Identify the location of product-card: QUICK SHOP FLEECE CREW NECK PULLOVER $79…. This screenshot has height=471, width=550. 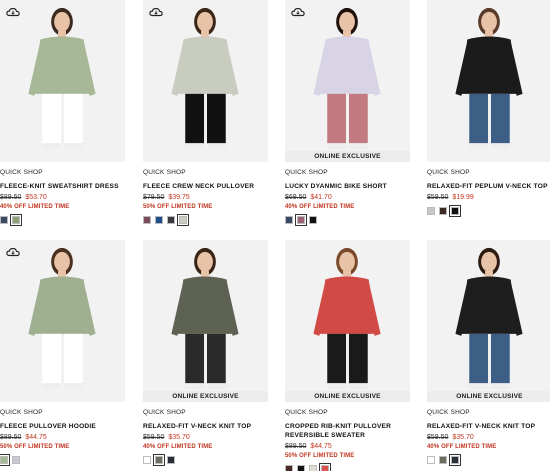
(205, 113).